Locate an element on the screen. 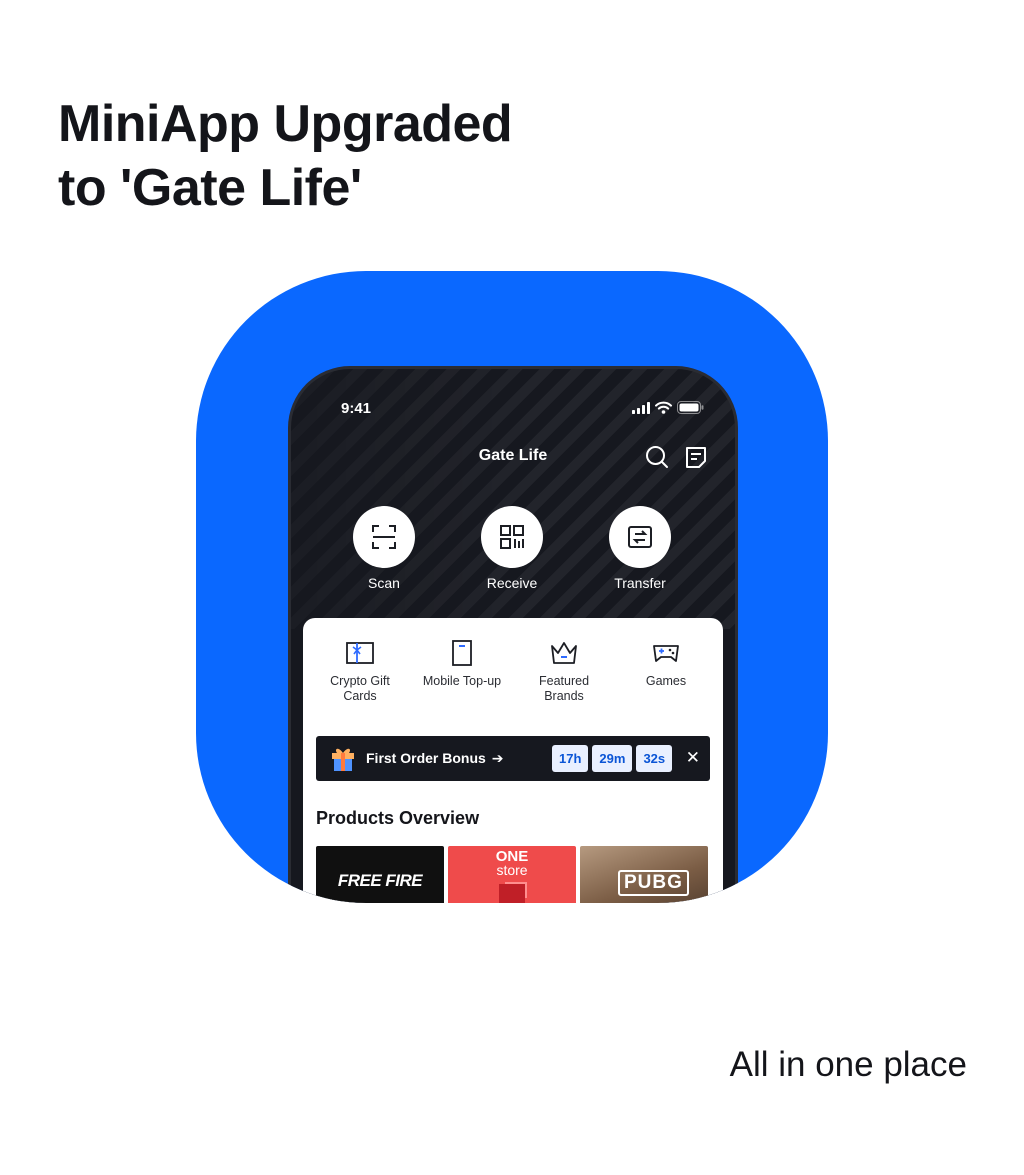 Image resolution: width=1024 pixels, height=1175 pixels. gift-card-icon is located at coordinates (360, 653).